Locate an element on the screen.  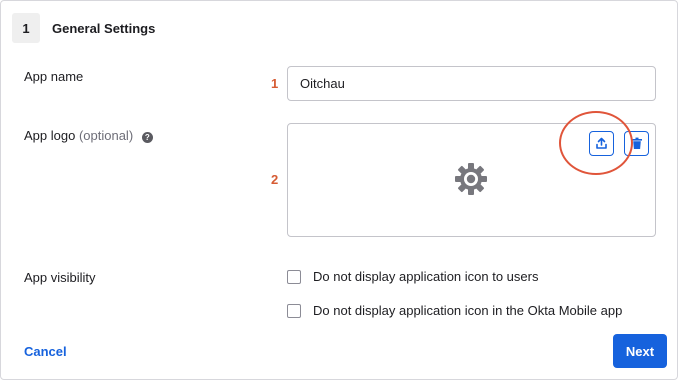
visibility-option-users: Do not display application icon to users is located at coordinates (412, 276).